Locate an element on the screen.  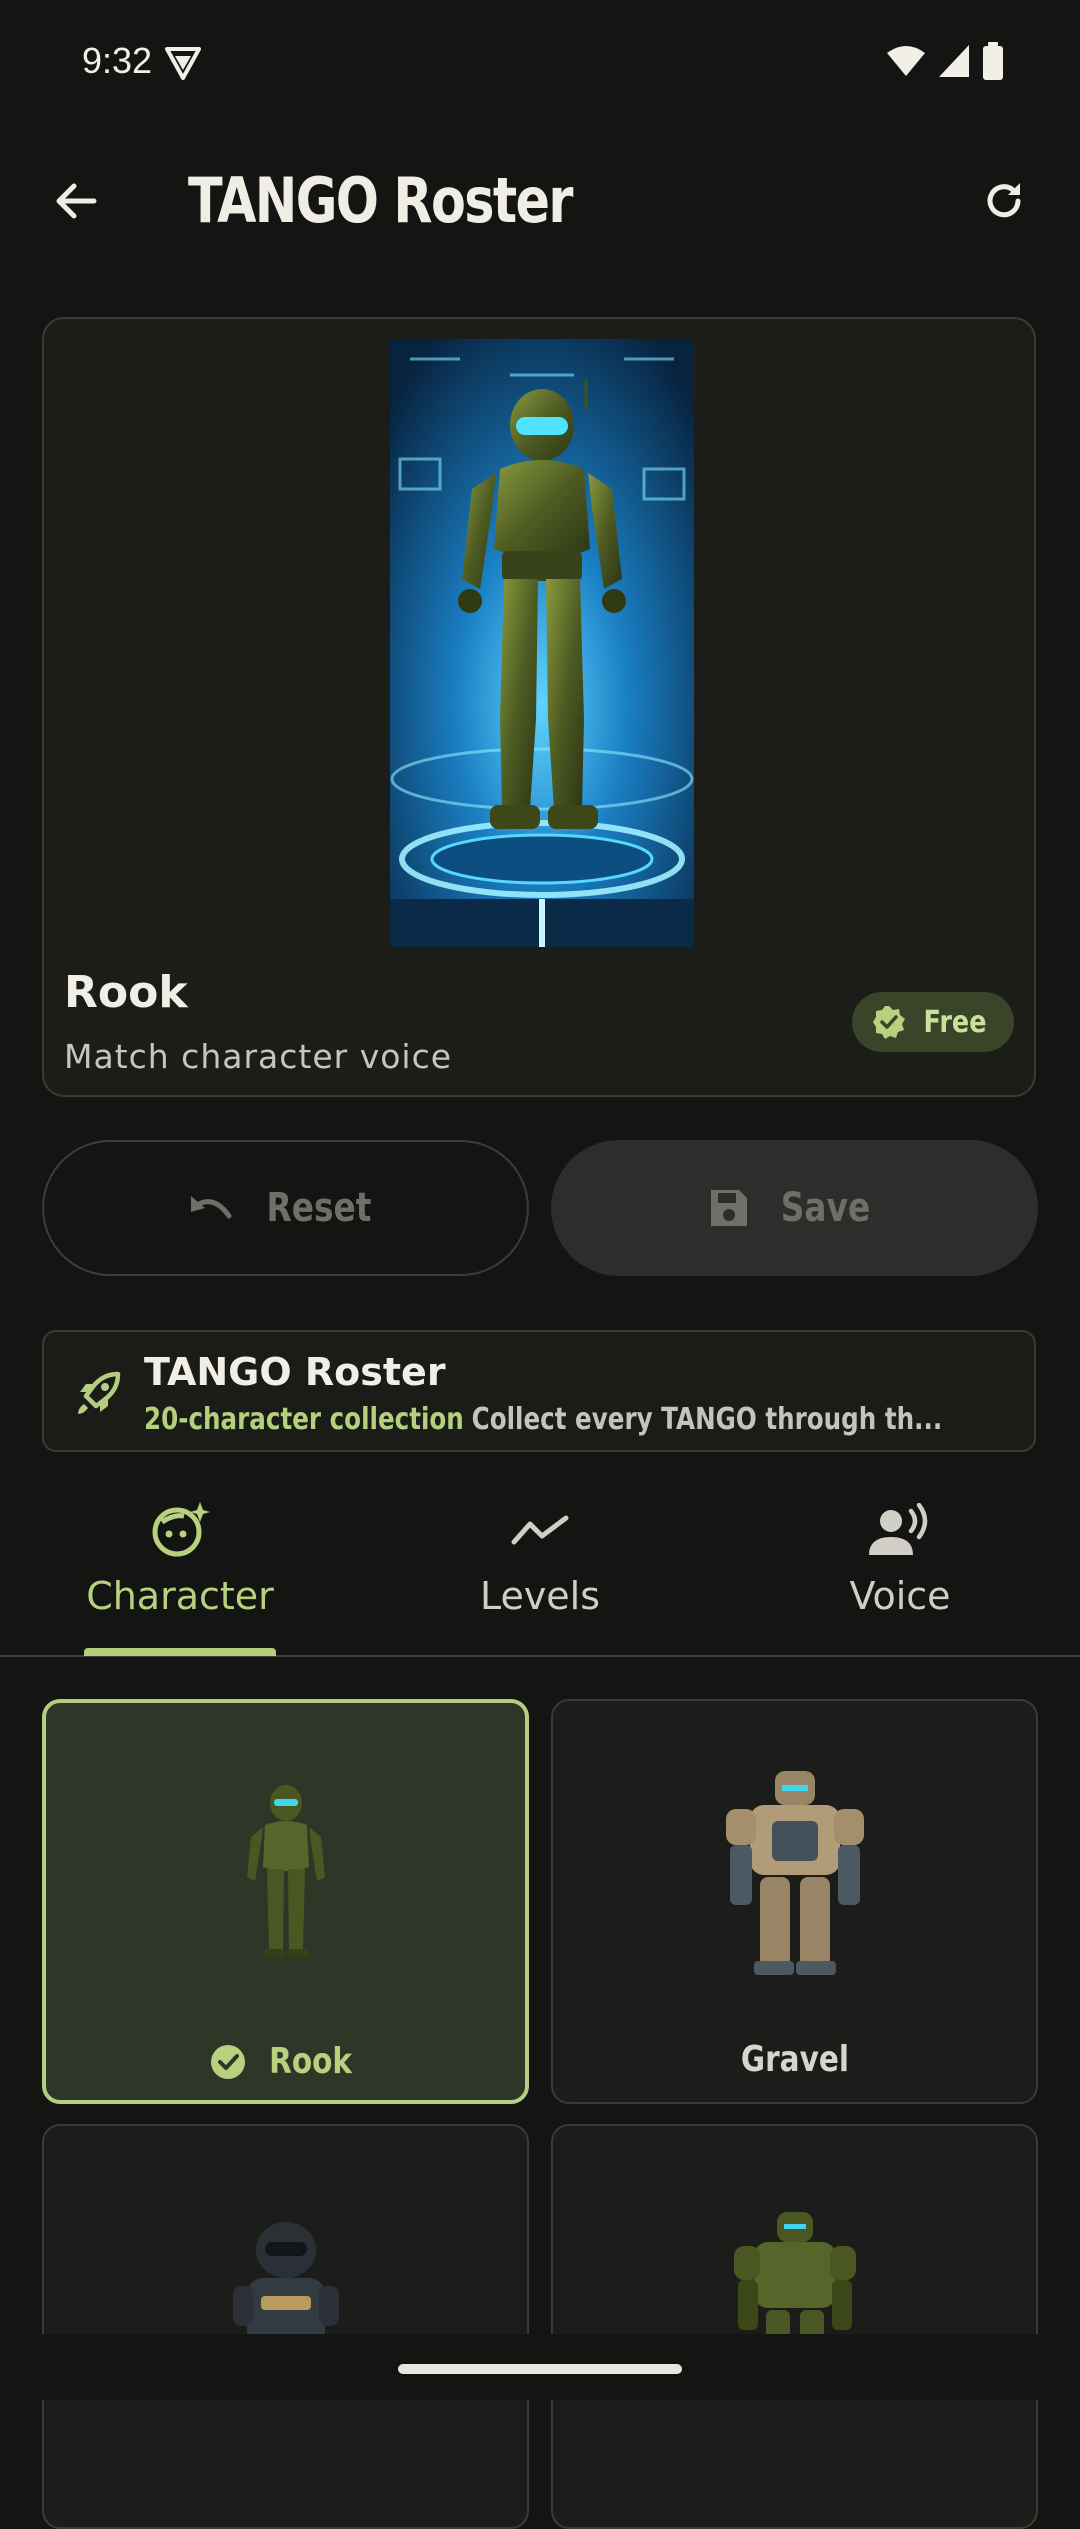
character-card-gravel: Gravel is located at coordinates (794, 1901).